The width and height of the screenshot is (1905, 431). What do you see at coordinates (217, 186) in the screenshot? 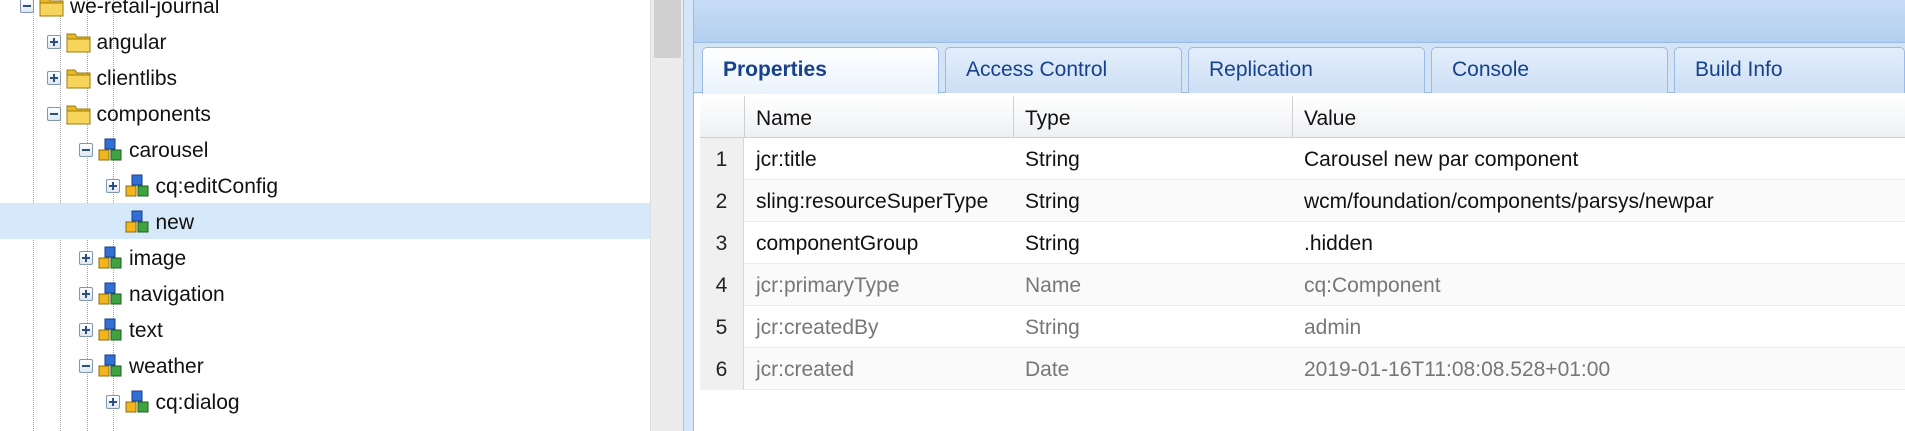
I see `tree-node-label: cq:editConfig` at bounding box center [217, 186].